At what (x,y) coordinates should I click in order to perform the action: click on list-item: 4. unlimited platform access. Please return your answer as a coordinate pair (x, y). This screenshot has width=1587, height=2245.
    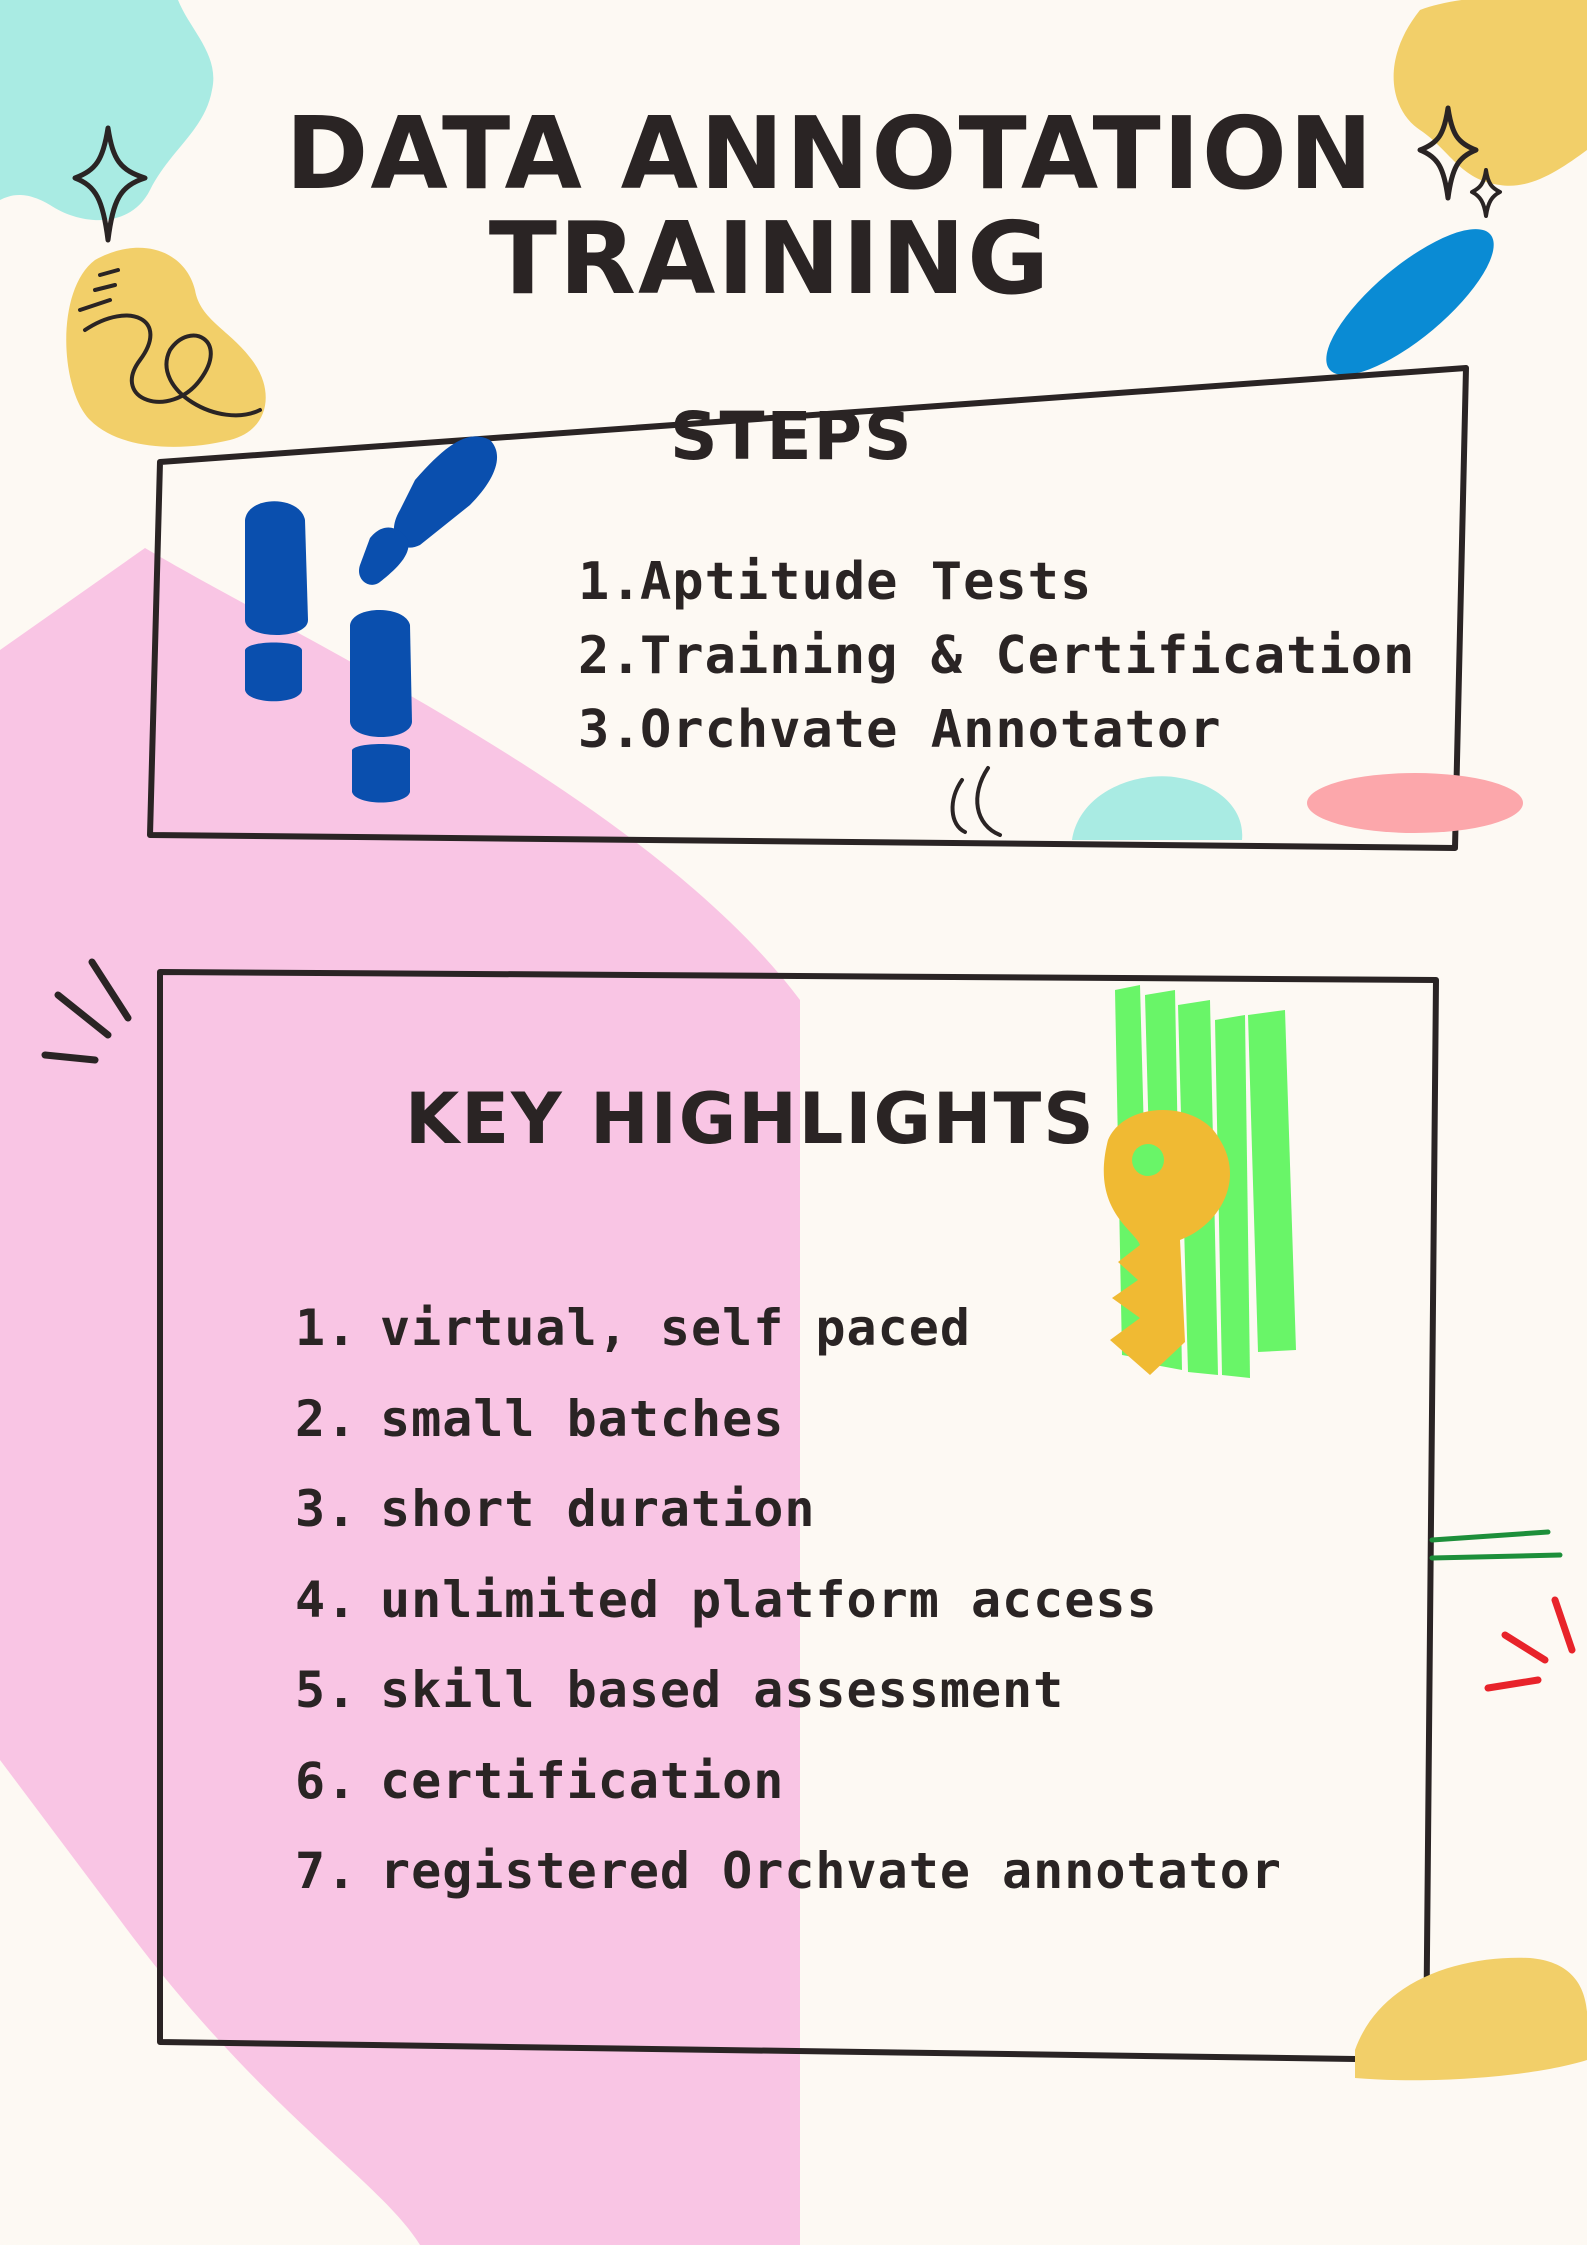
    Looking at the image, I should click on (788, 1600).